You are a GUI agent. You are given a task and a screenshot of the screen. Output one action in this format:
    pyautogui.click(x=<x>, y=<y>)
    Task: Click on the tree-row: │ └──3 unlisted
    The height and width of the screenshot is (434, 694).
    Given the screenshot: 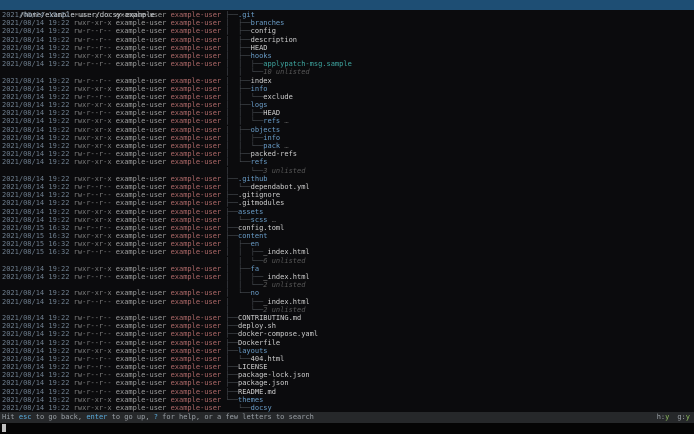 What is the action you would take?
    pyautogui.click(x=348, y=171)
    